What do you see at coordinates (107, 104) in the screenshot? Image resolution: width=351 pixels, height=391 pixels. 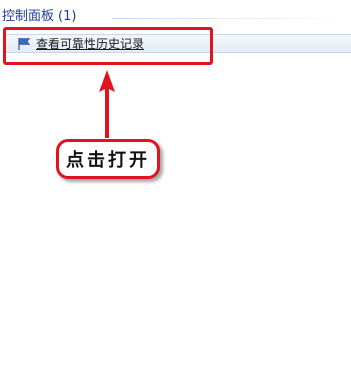 I see `up-arrow-icon` at bounding box center [107, 104].